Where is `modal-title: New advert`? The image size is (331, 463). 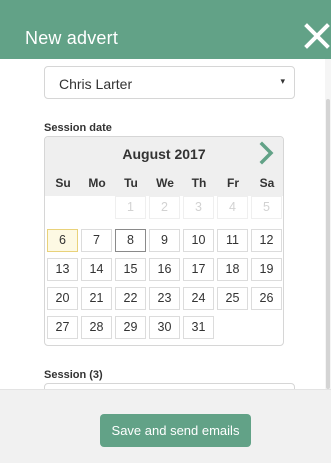 modal-title: New advert is located at coordinates (72, 38).